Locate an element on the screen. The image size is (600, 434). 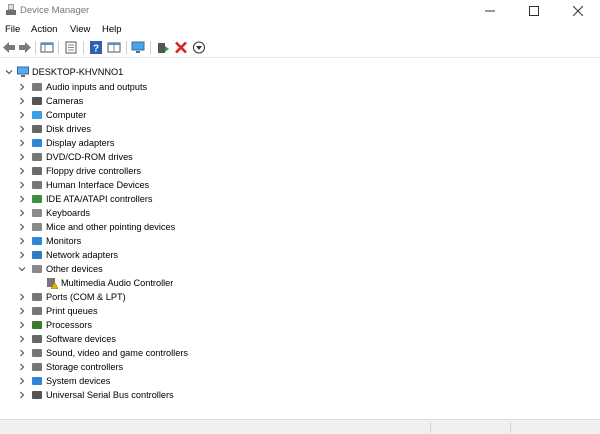
printer-icon is located at coordinates (37, 311).